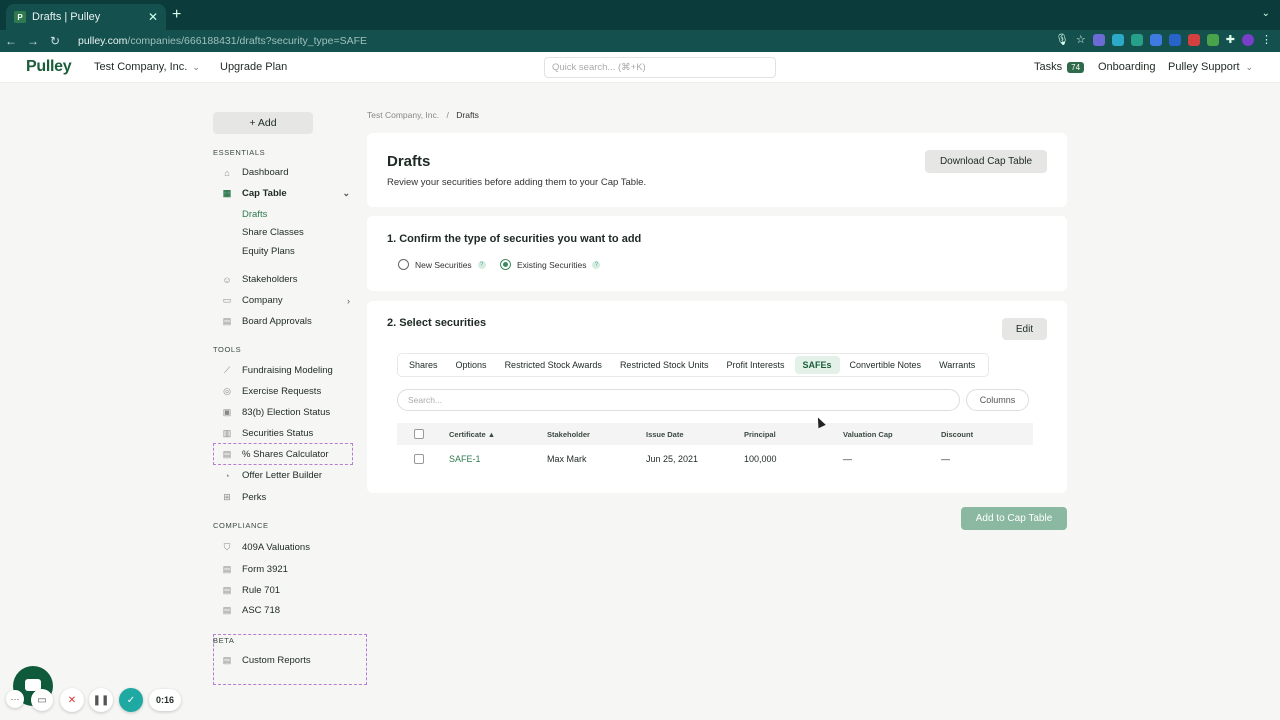 This screenshot has height=720, width=1280. Describe the element at coordinates (103, 41) in the screenshot. I see `url-host: pulley.com` at that location.